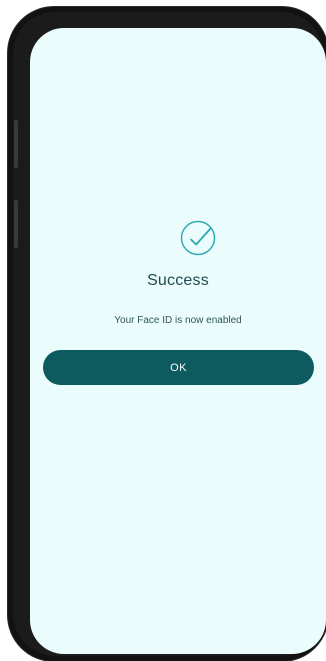  What do you see at coordinates (178, 280) in the screenshot?
I see `success-title: Success` at bounding box center [178, 280].